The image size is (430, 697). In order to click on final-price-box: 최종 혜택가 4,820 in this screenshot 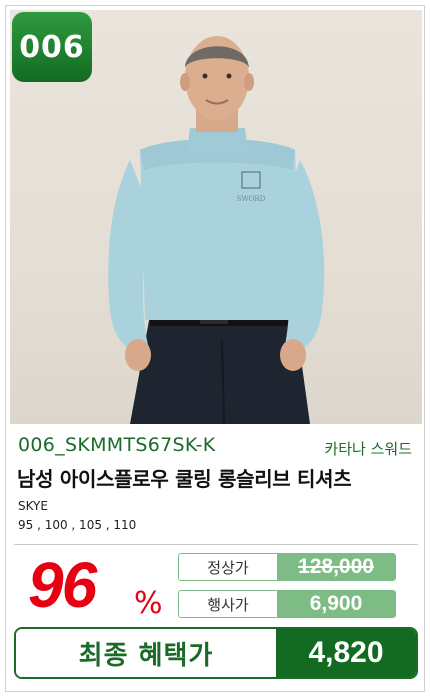, I will do `click(216, 653)`.